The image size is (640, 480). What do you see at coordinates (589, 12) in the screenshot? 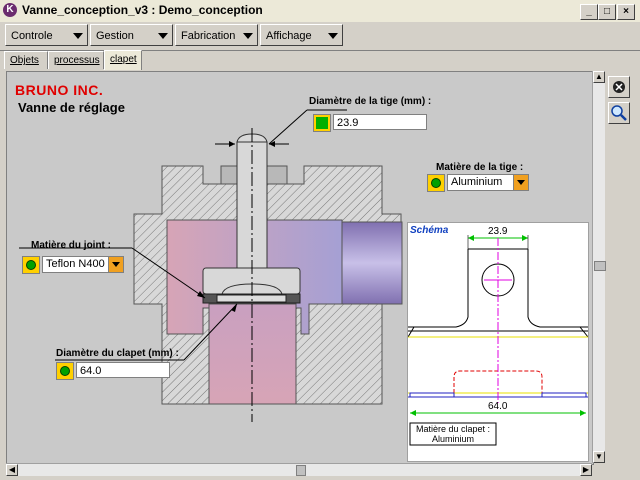
I see `minimize-button: _` at bounding box center [589, 12].